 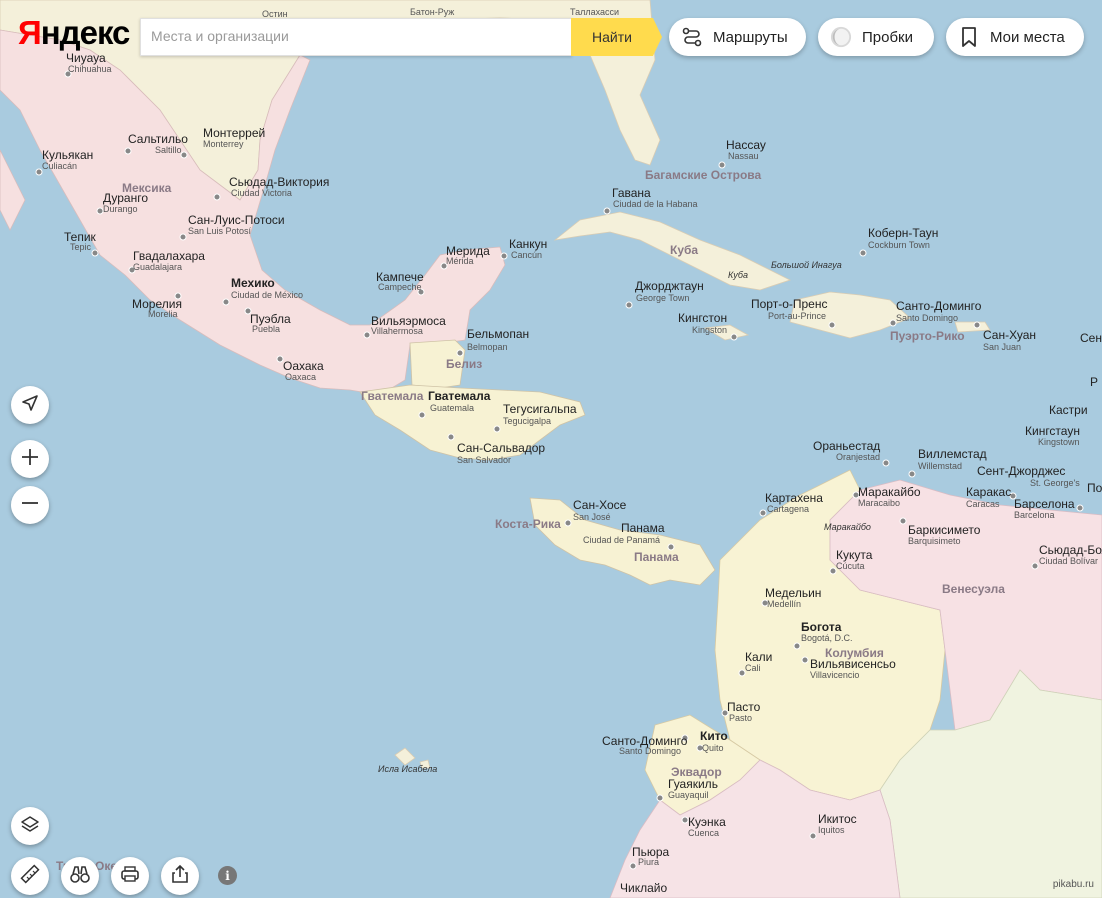 What do you see at coordinates (236, 220) in the screenshot?
I see `label-slp: Сан-Луис-Потоси` at bounding box center [236, 220].